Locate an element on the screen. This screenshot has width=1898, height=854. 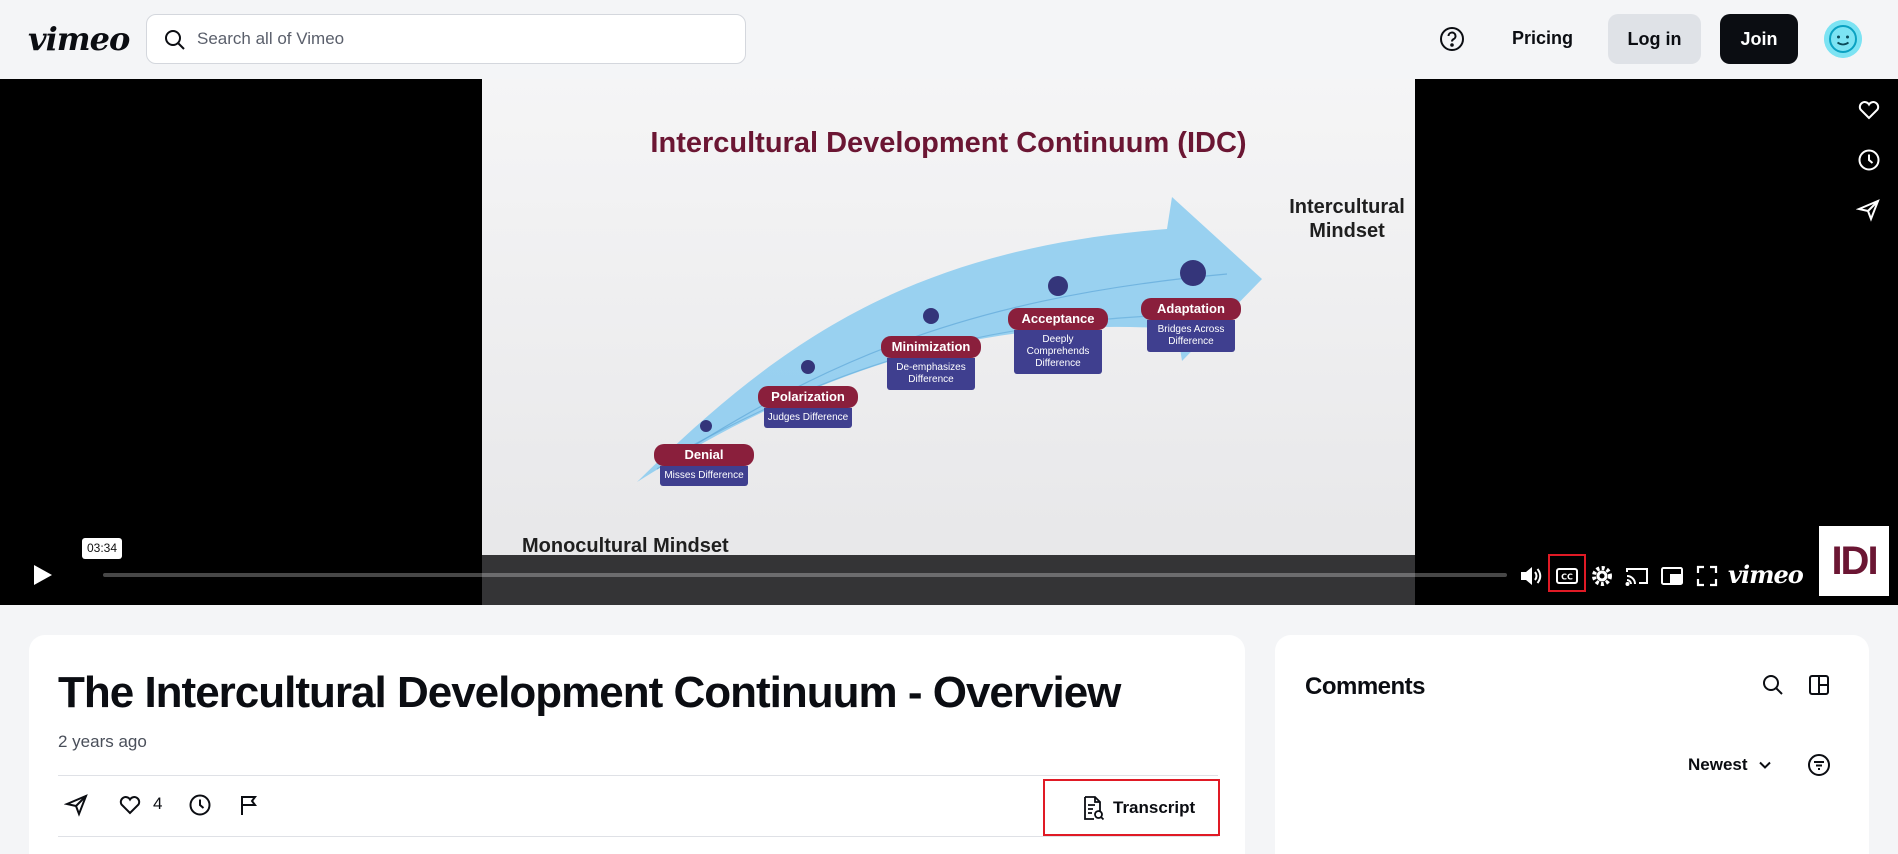
stage-desc: Misses Difference is located at coordinates (704, 476).